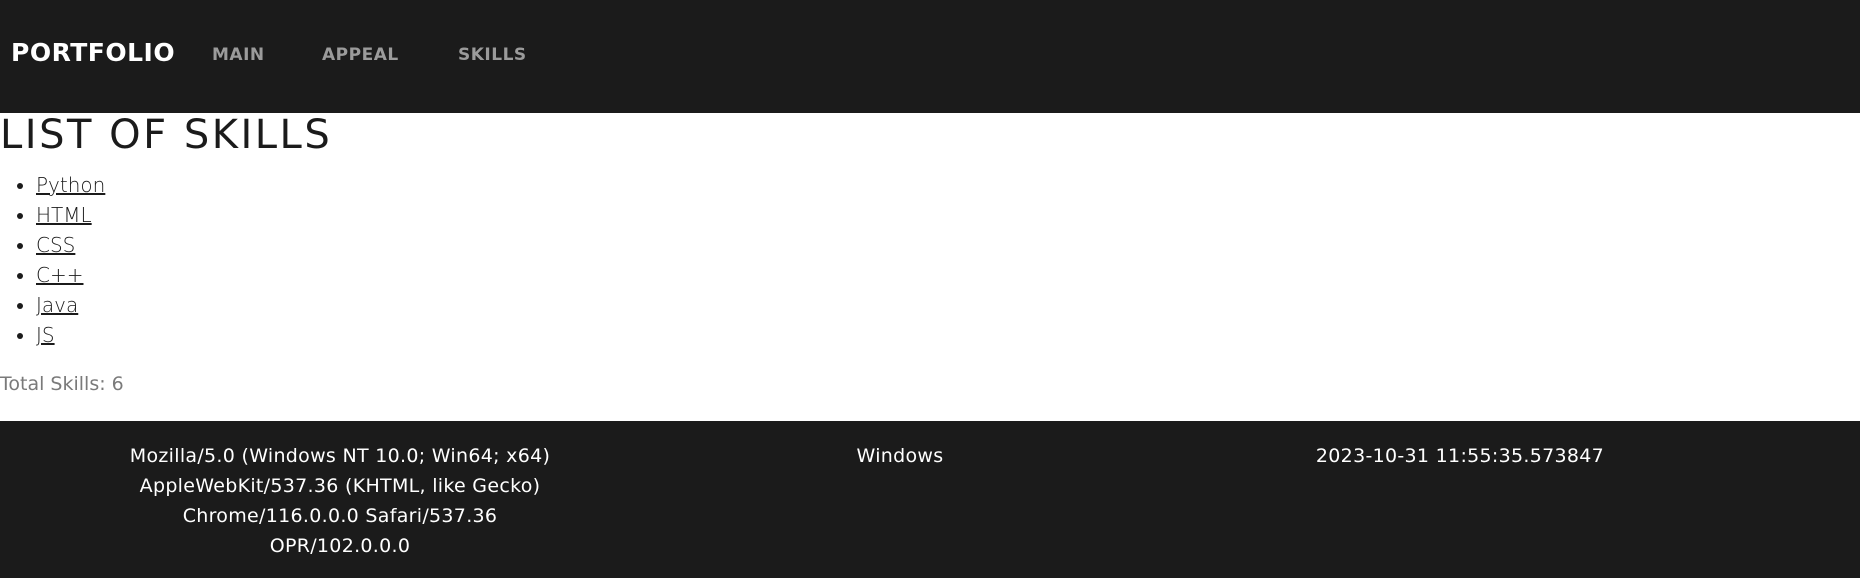 The width and height of the screenshot is (1860, 578). I want to click on list-item: Java, so click(70, 305).